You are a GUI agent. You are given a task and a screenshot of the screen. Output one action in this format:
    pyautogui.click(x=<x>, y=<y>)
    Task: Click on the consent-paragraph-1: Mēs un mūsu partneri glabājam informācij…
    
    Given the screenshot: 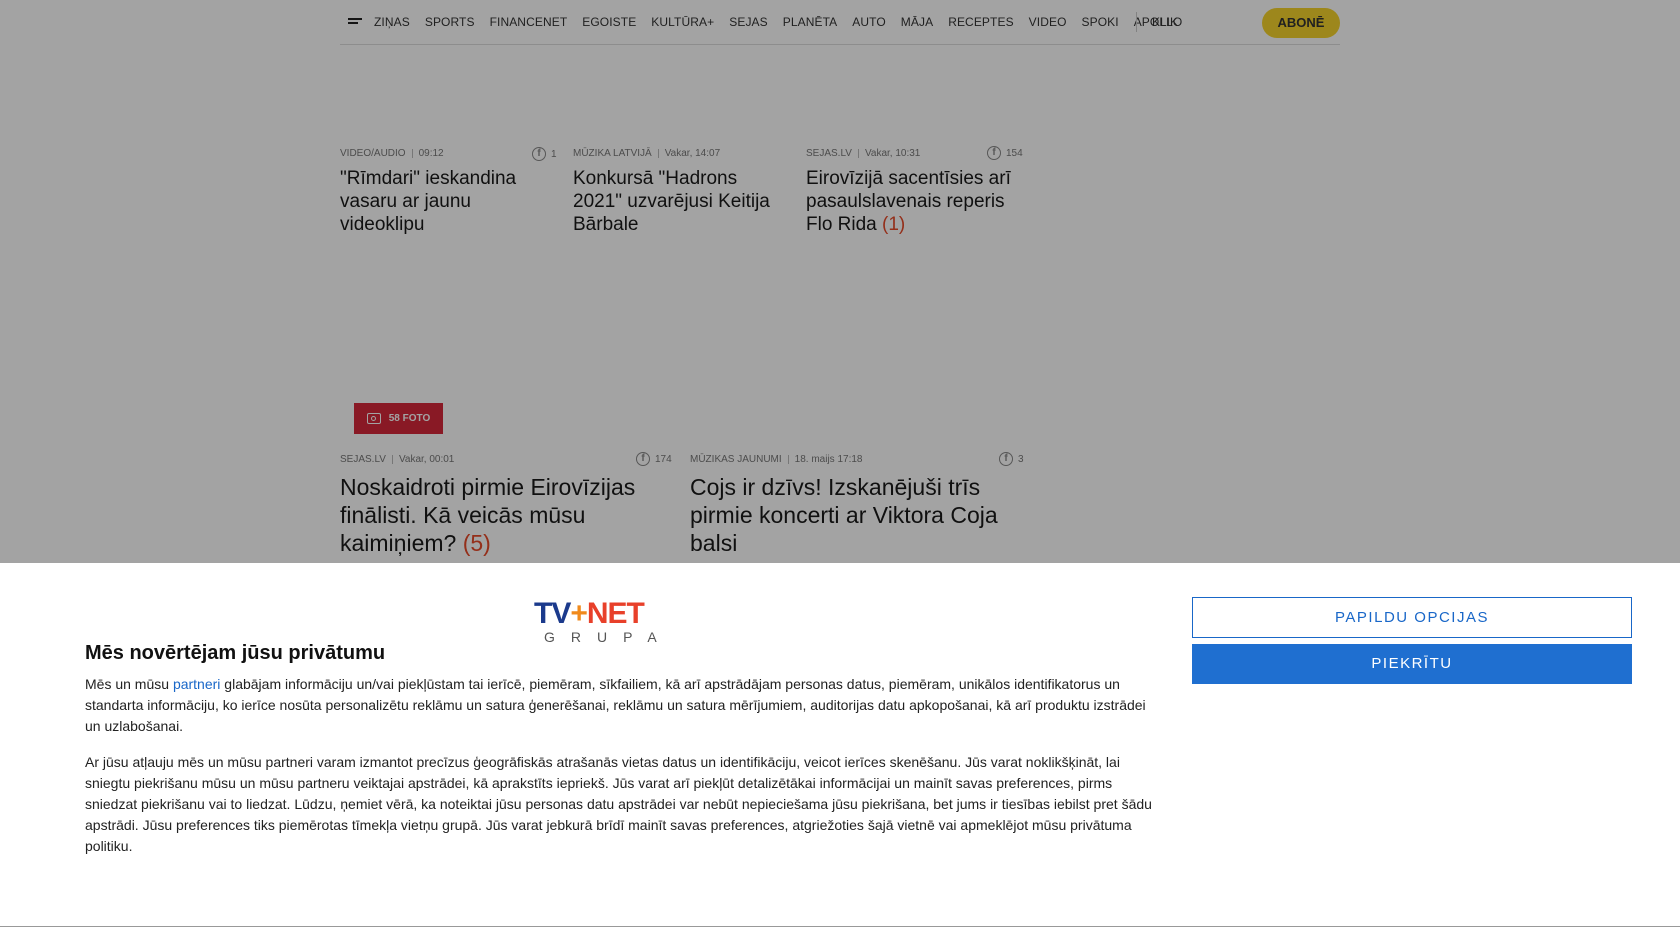 What is the action you would take?
    pyautogui.click(x=615, y=705)
    